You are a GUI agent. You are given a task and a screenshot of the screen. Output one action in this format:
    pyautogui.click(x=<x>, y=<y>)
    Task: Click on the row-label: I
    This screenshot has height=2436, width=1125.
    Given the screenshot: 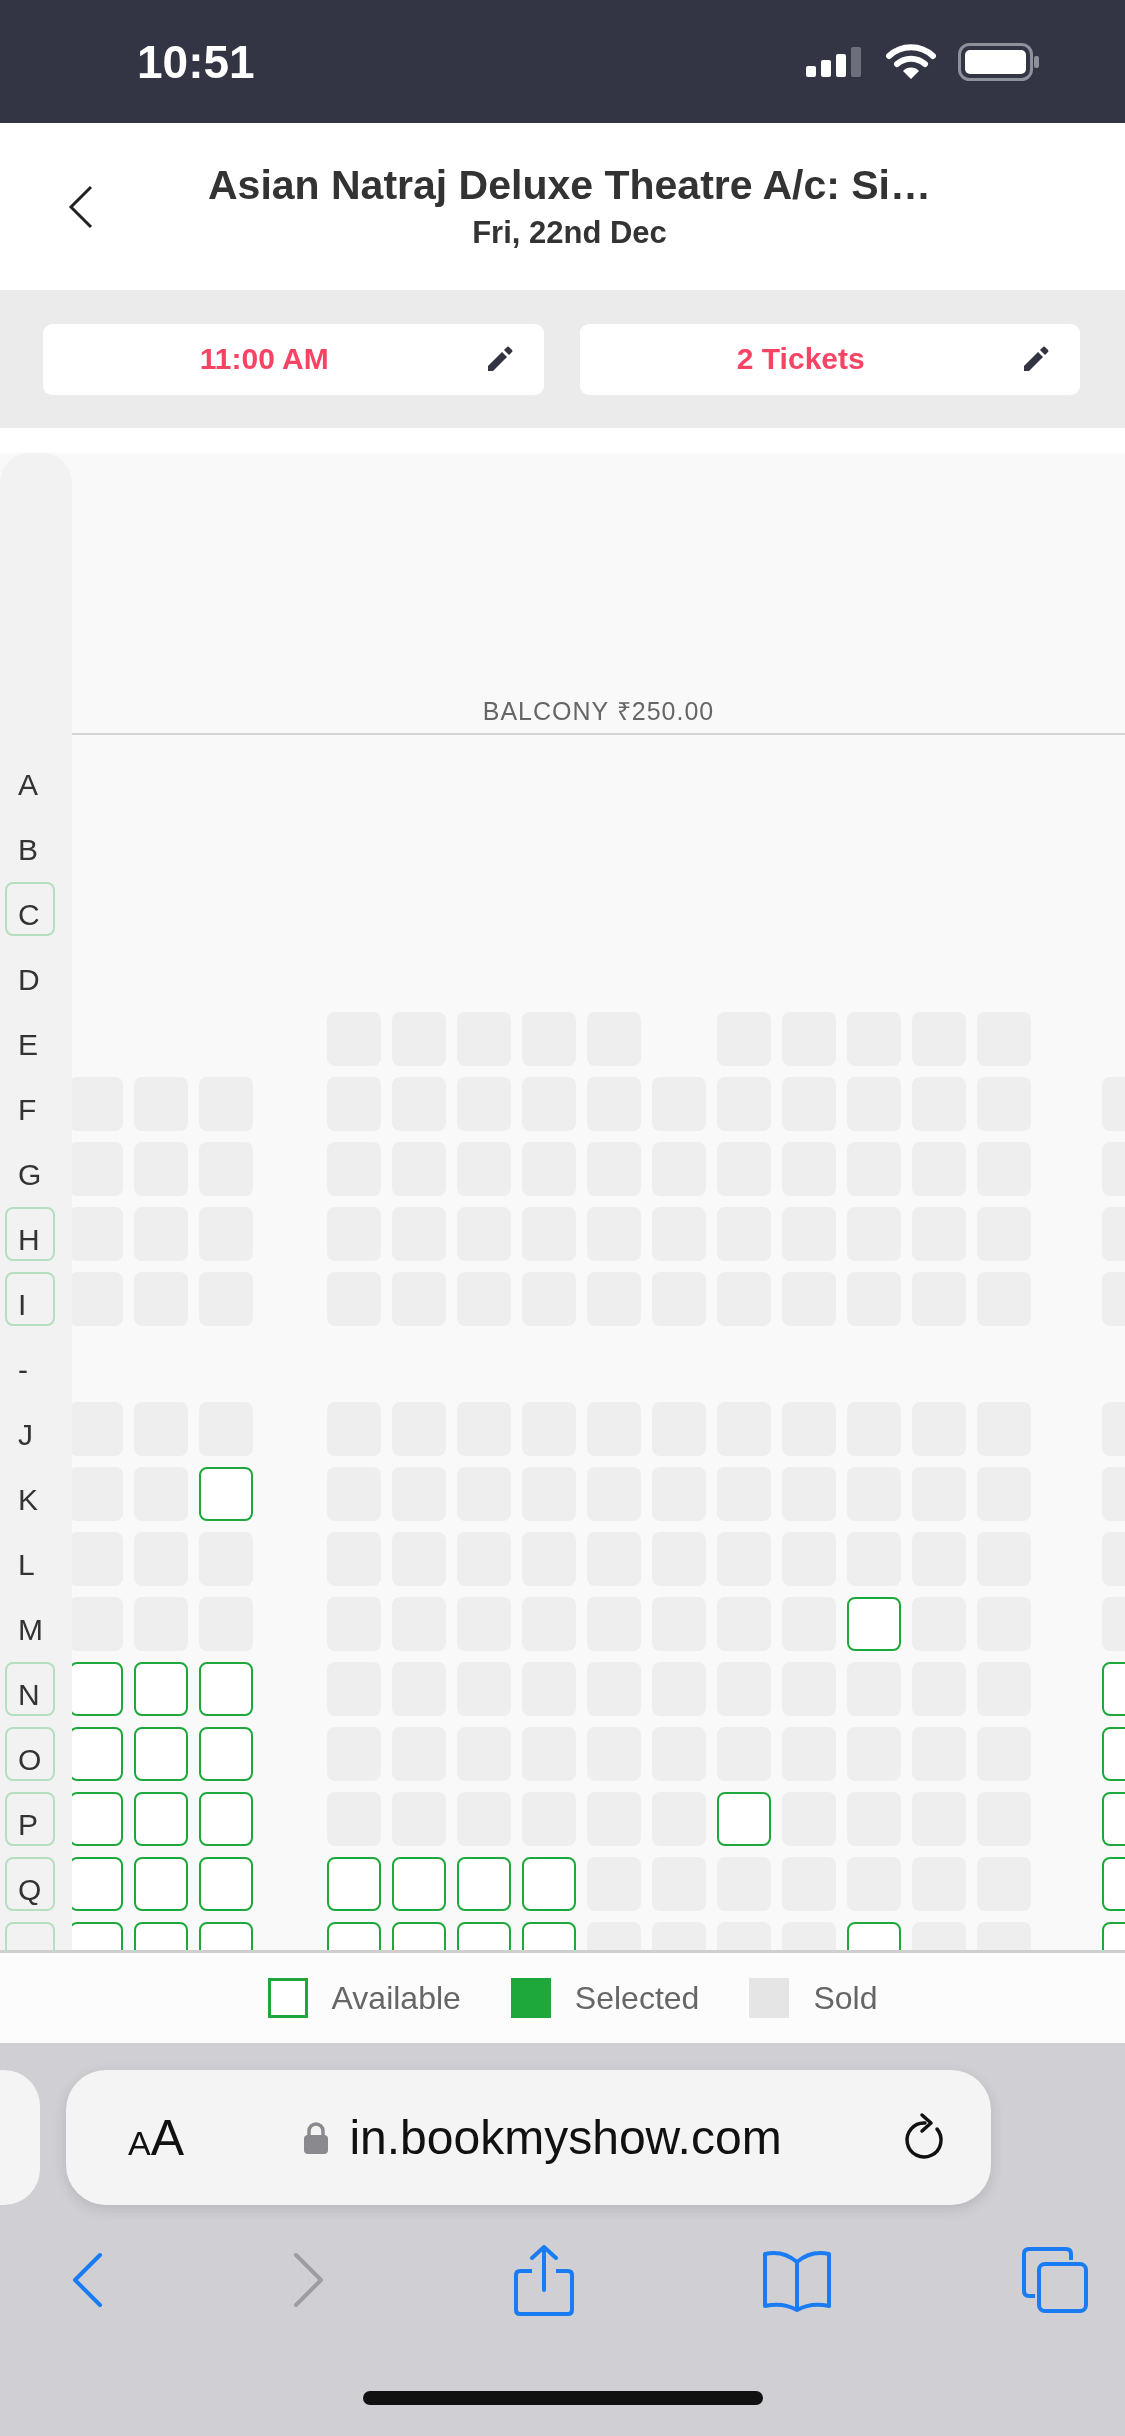 What is the action you would take?
    pyautogui.click(x=30, y=1299)
    